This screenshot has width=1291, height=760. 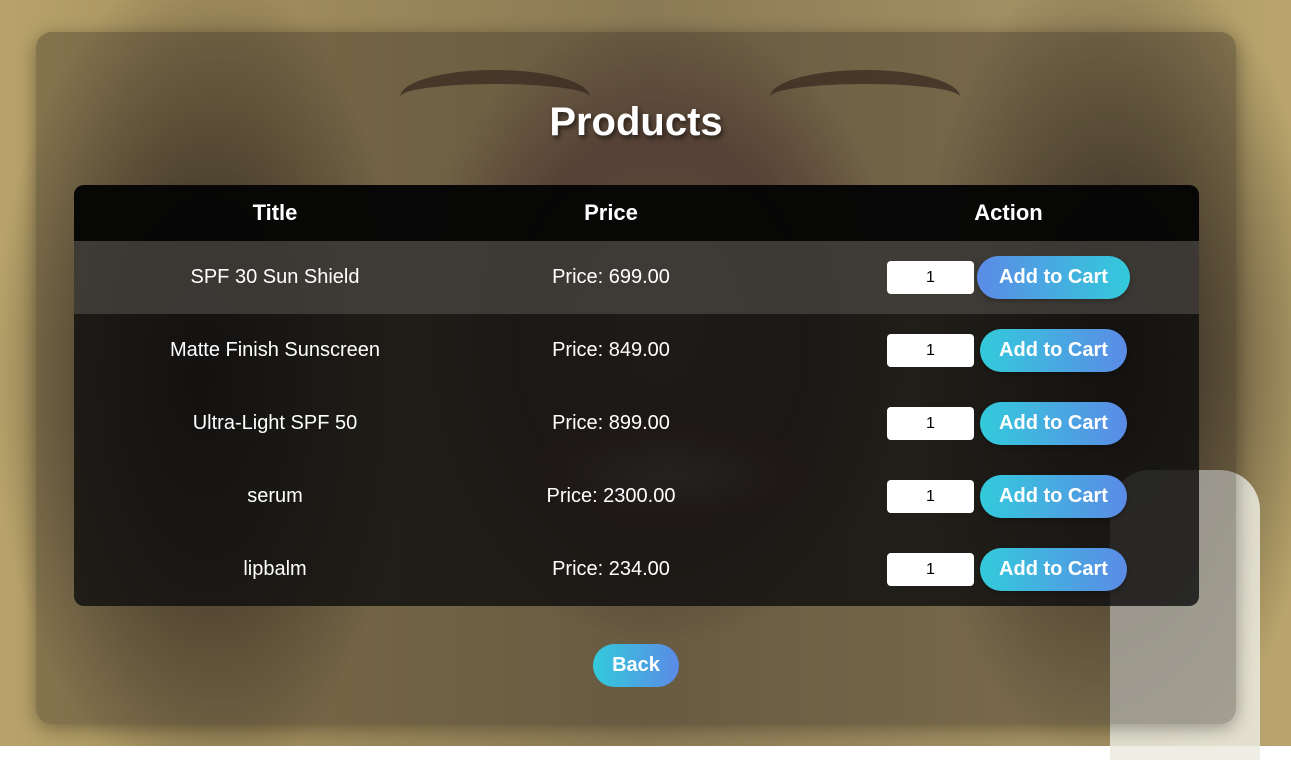 I want to click on product-title: lipbalm, so click(x=275, y=569).